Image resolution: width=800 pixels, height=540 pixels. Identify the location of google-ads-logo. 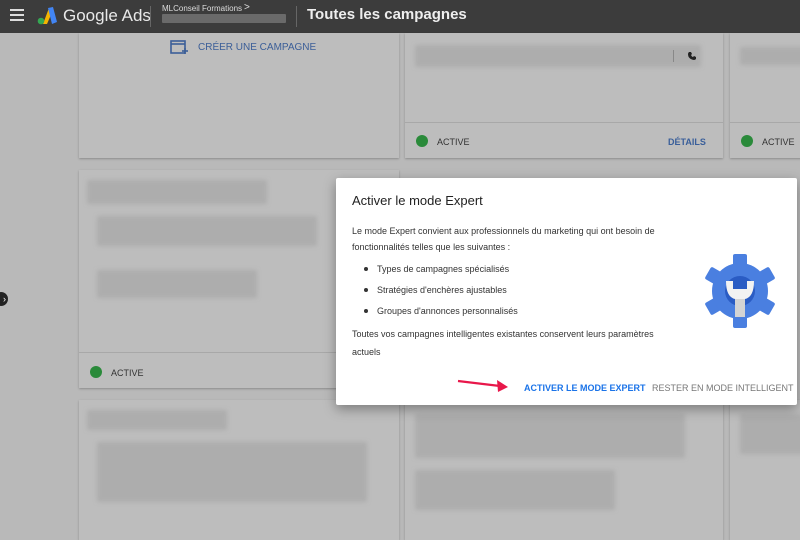
(47, 16).